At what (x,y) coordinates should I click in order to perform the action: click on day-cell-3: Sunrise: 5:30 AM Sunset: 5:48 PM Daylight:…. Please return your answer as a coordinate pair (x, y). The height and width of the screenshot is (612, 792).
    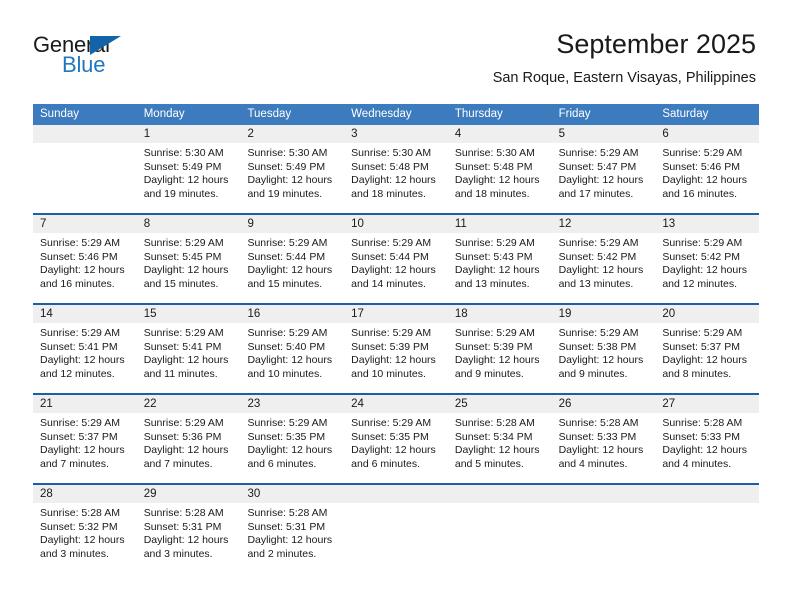
    Looking at the image, I should click on (396, 178).